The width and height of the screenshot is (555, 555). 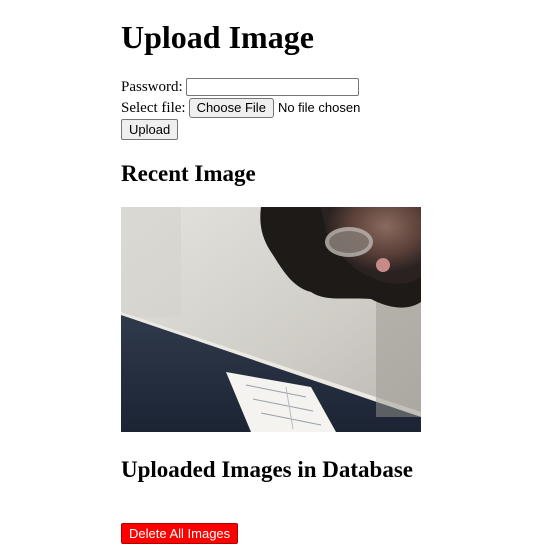 I want to click on recent-image-heading: Recent Image, so click(x=188, y=173).